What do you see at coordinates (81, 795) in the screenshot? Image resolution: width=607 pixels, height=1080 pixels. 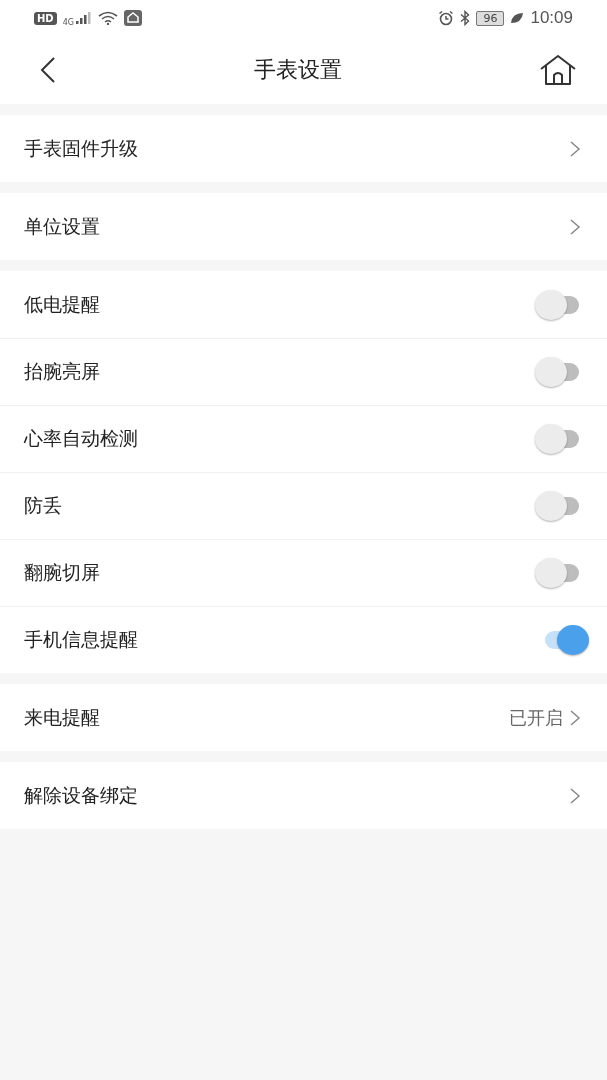 I see `setting-label: 解除设备绑定` at bounding box center [81, 795].